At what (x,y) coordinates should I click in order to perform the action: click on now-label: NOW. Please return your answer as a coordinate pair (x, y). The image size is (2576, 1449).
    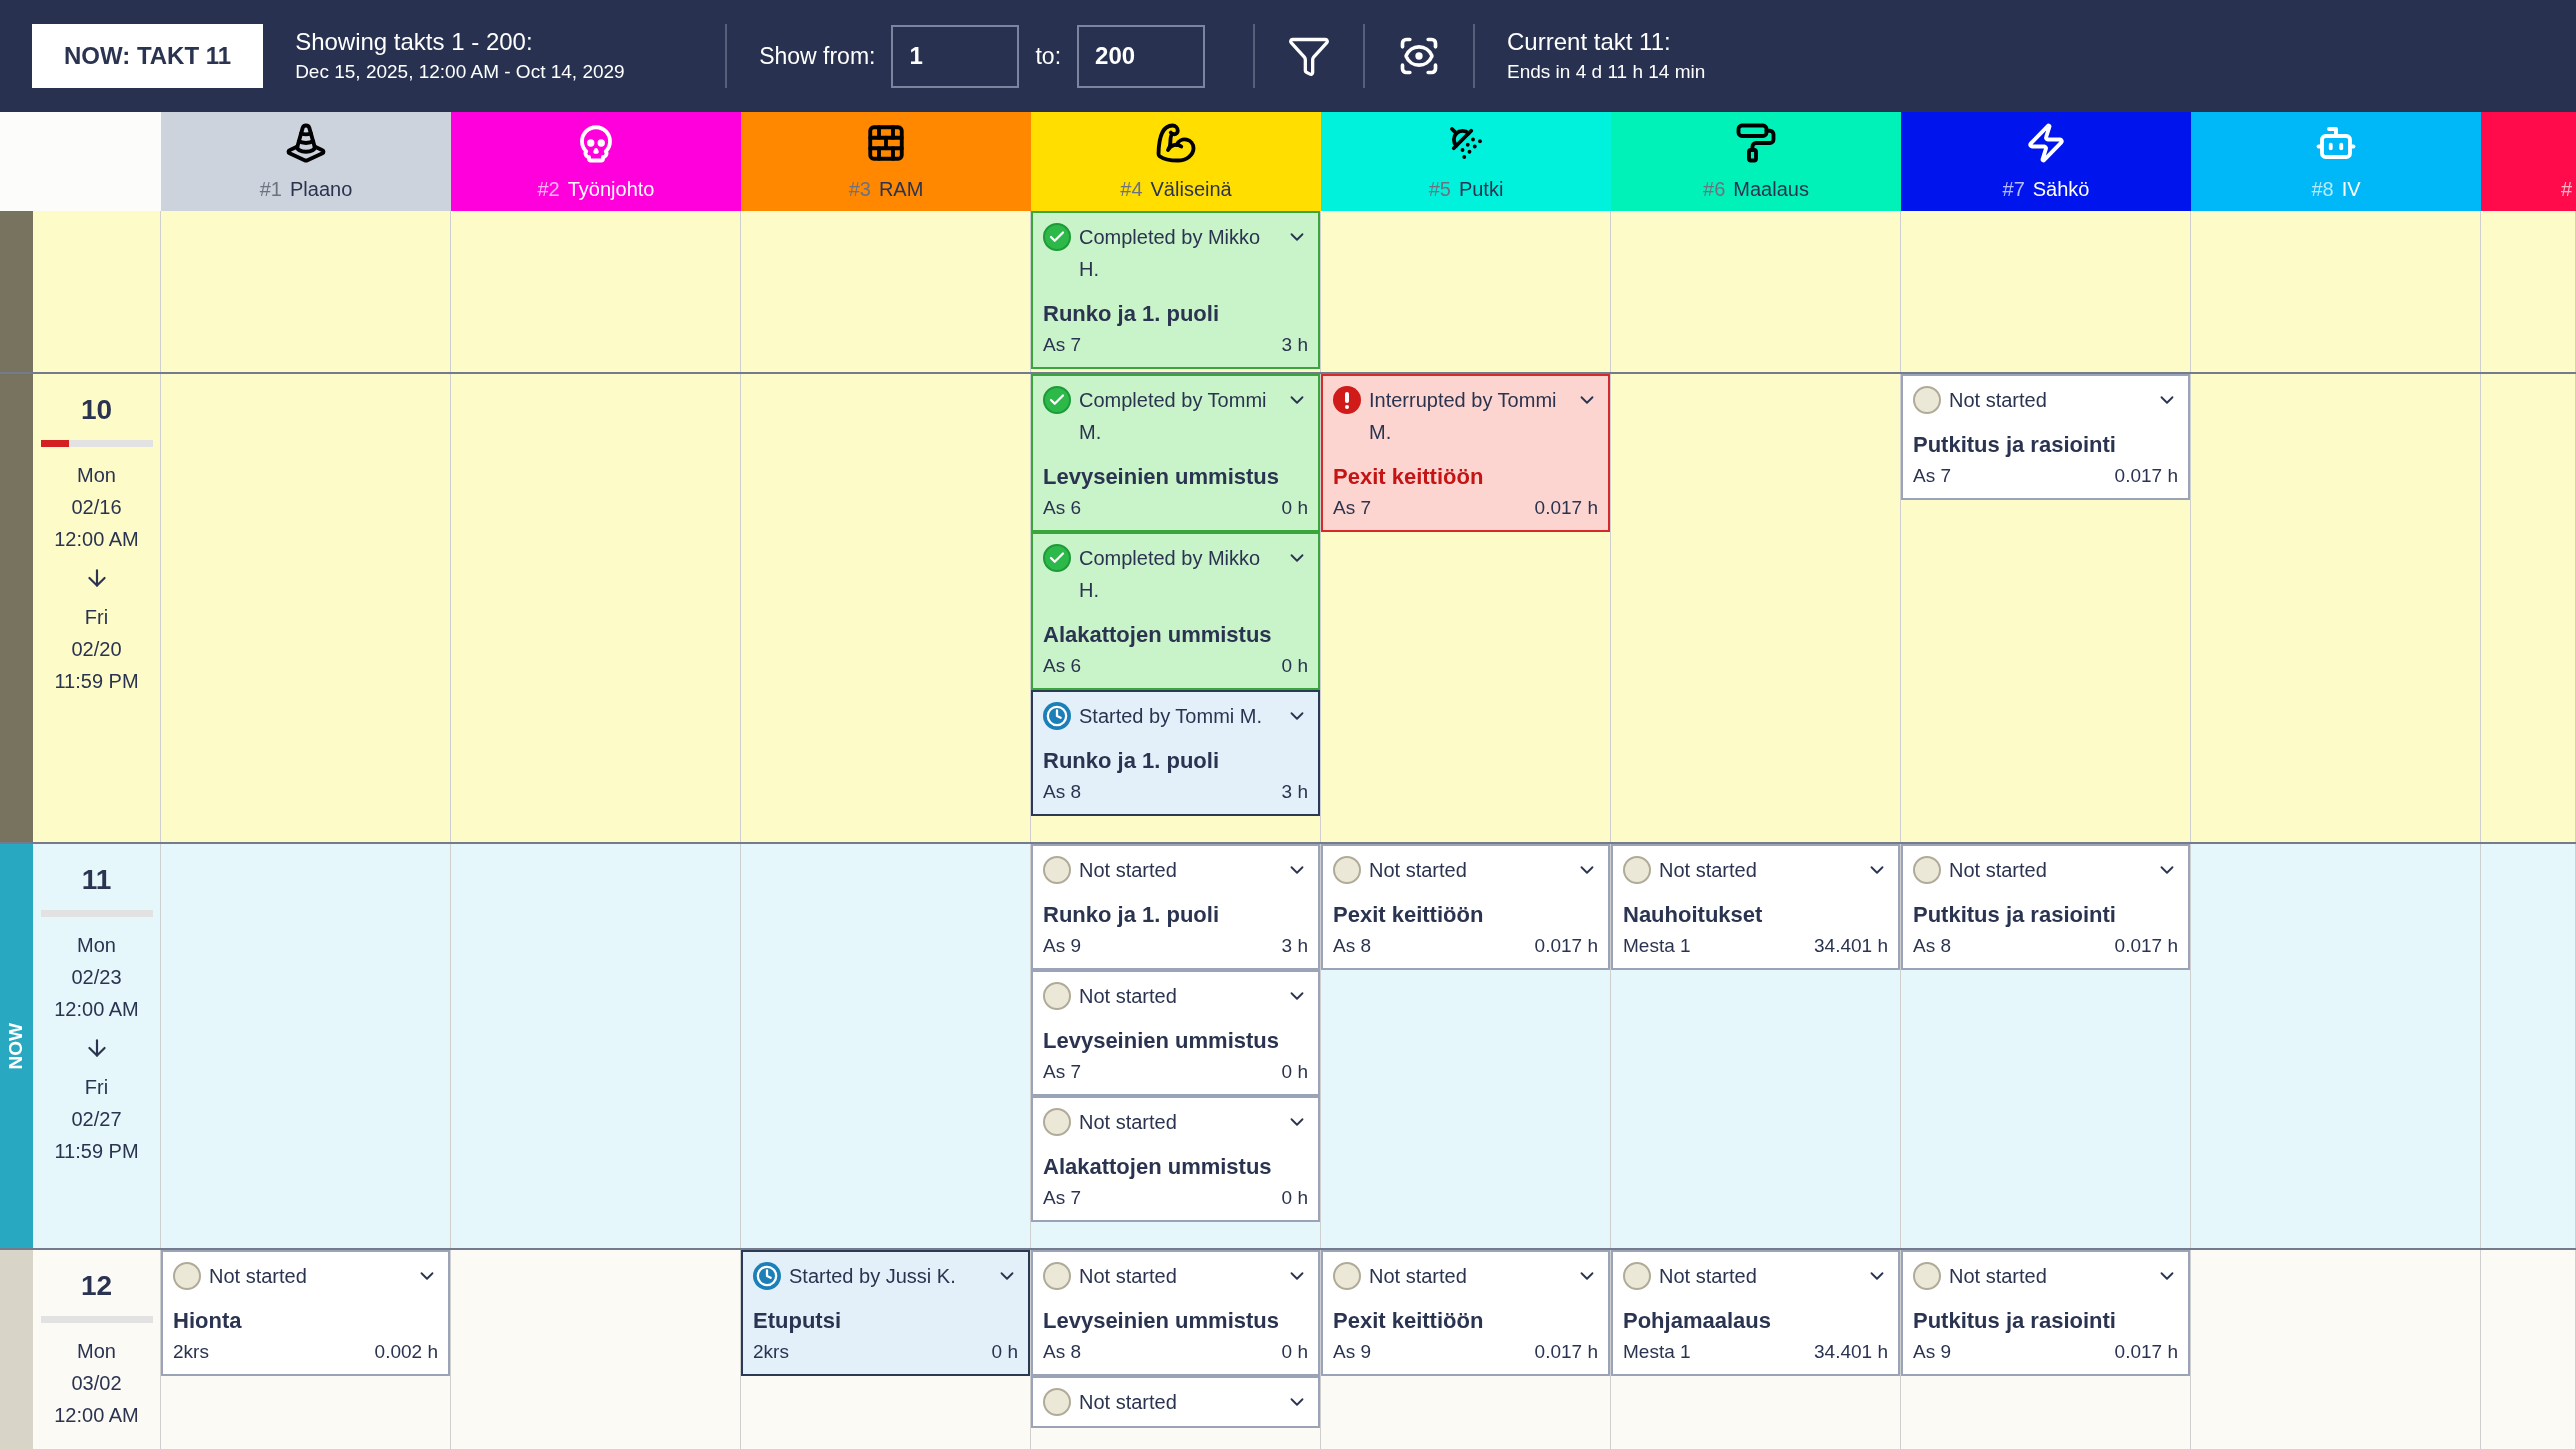
    Looking at the image, I should click on (16, 1046).